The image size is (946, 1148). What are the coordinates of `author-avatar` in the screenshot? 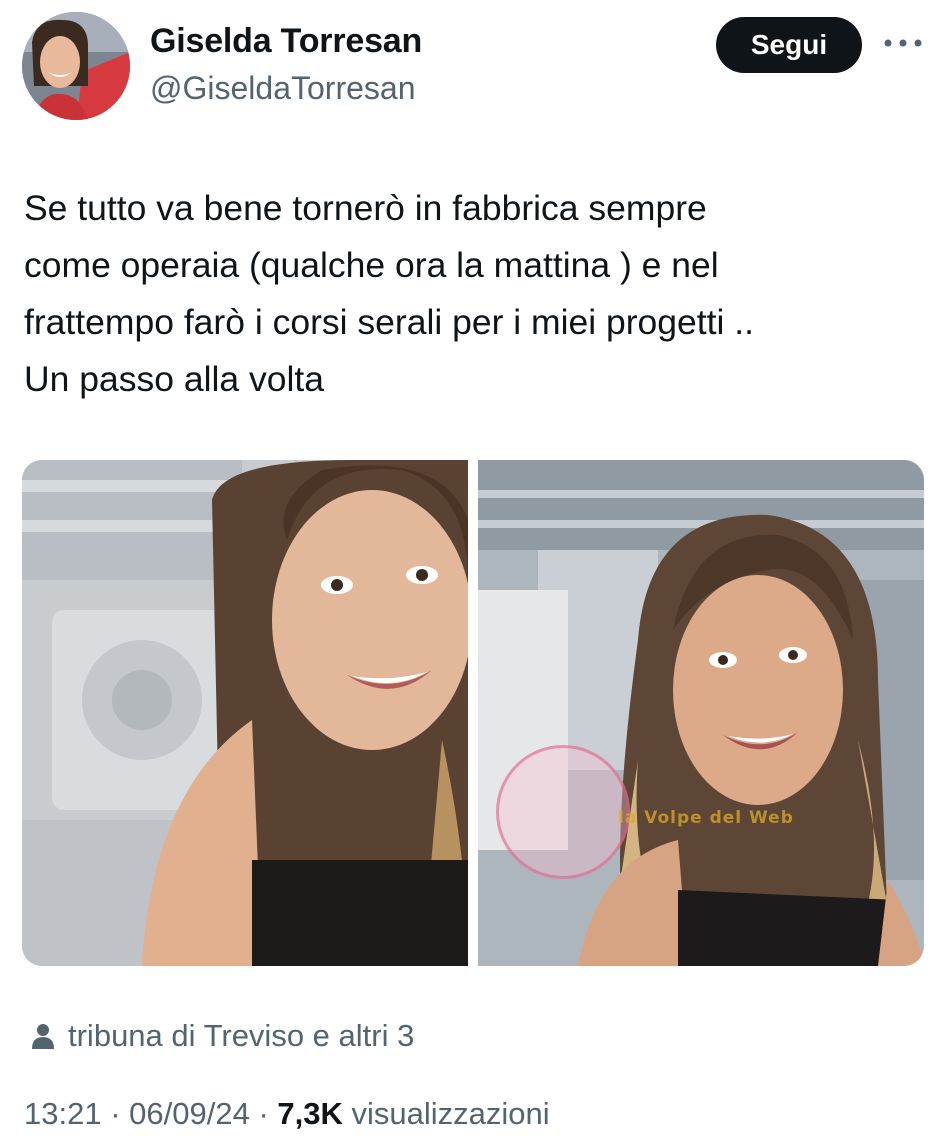 It's located at (76, 66).